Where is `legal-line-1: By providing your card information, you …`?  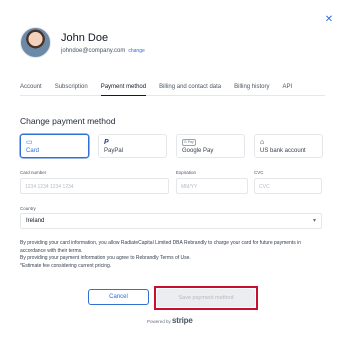 legal-line-1: By providing your card information, you … is located at coordinates (160, 247).